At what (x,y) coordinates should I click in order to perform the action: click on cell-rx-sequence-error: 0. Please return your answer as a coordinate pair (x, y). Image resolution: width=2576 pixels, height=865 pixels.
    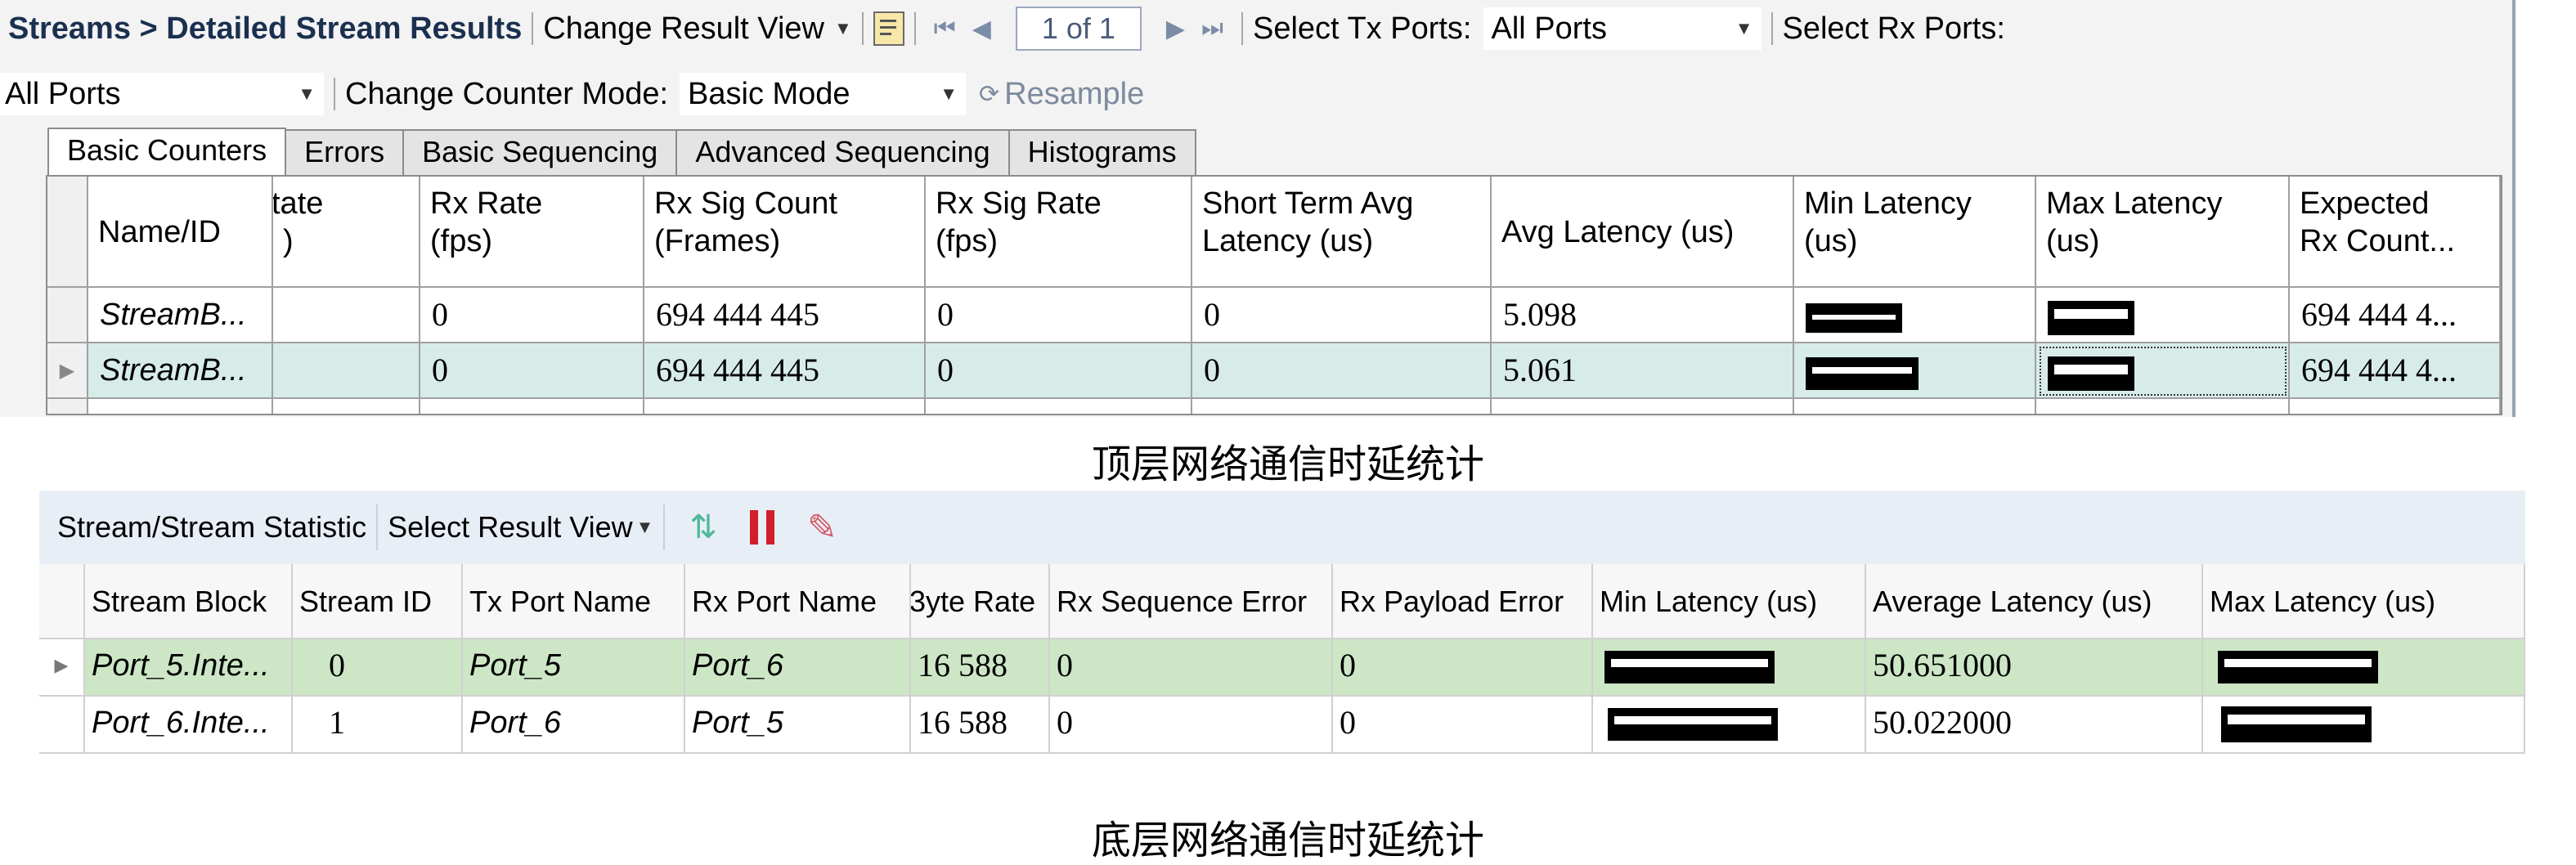
    Looking at the image, I should click on (1192, 668).